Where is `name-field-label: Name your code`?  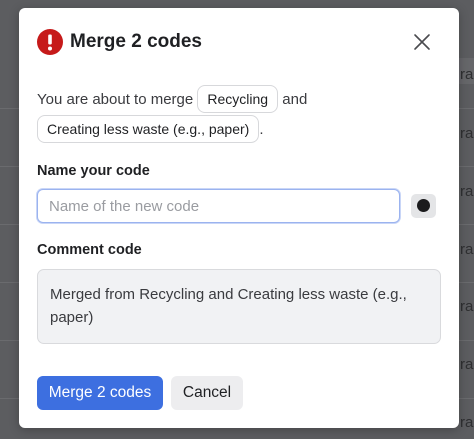
name-field-label: Name your code is located at coordinates (93, 171).